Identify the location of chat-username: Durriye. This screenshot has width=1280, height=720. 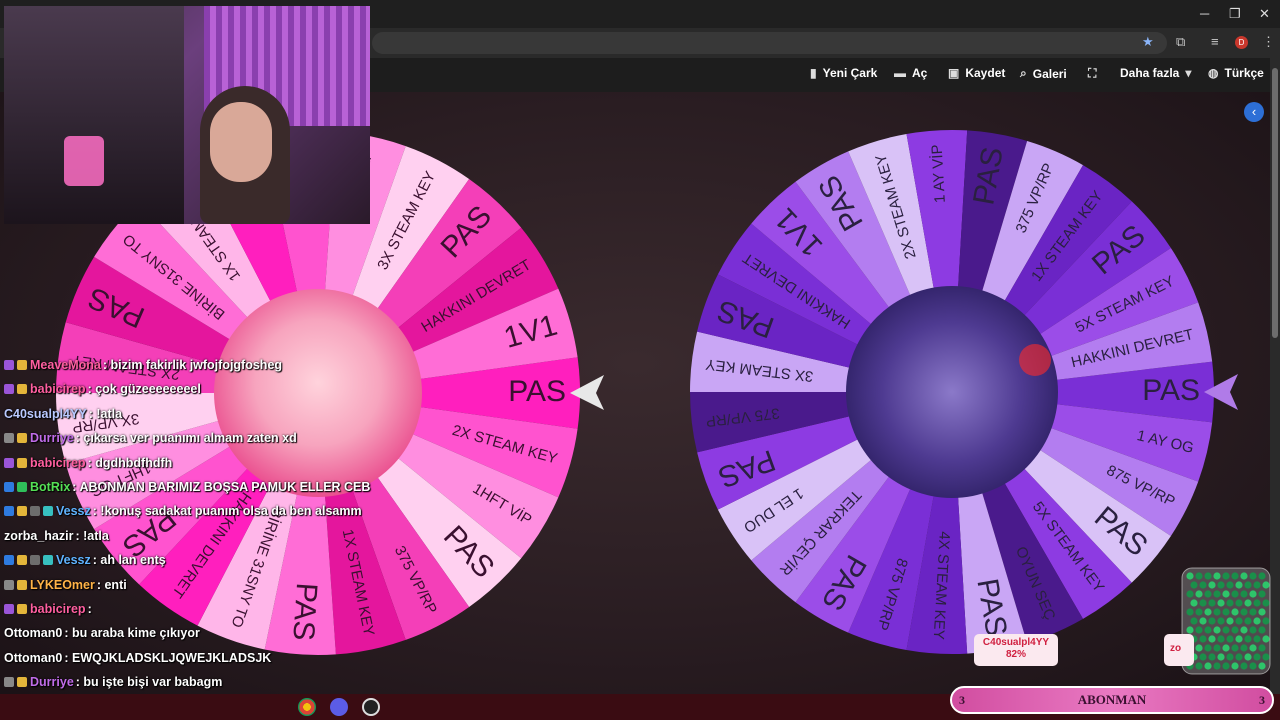
(52, 438).